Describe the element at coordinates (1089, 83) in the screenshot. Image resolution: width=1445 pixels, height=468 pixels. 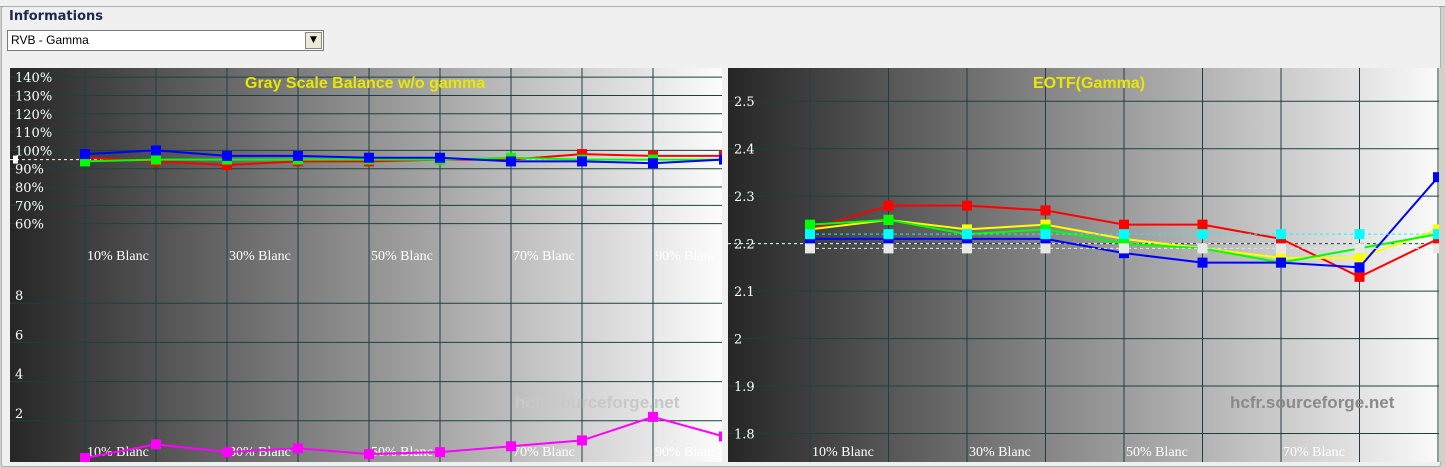
I see `chart-title: EOTF(Gamma)` at that location.